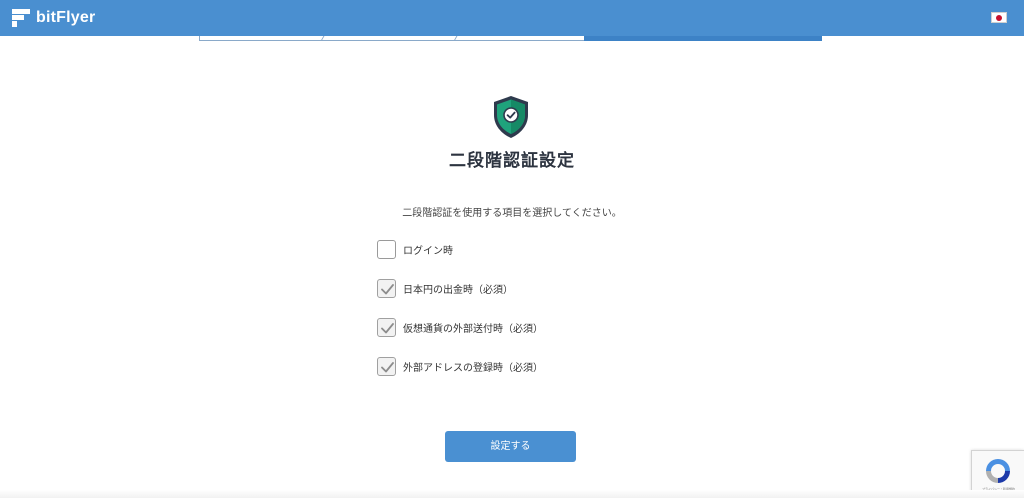  I want to click on japan-flag-icon, so click(999, 17).